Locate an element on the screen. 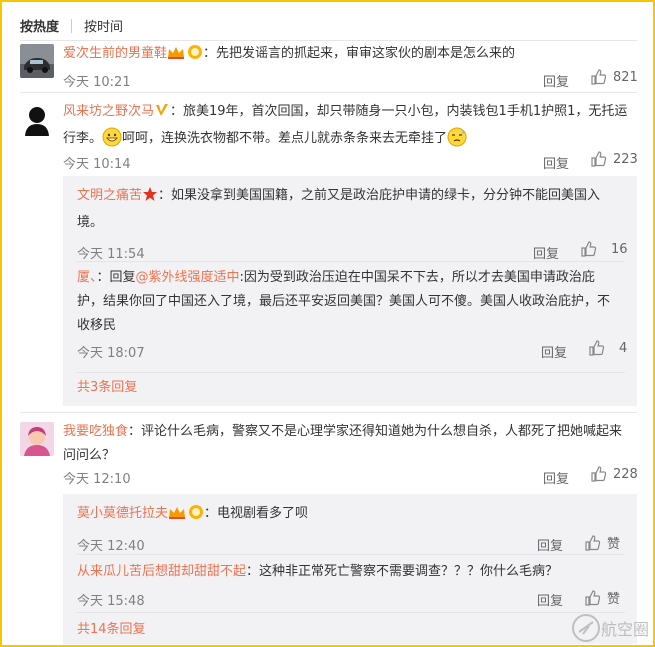 Image resolution: width=655 pixels, height=647 pixels. like-button: 821 is located at coordinates (614, 77).